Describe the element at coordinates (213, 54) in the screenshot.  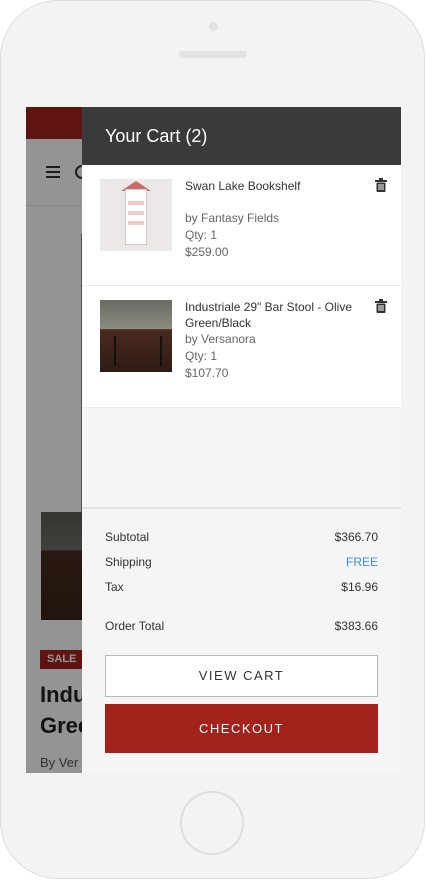
I see `speaker` at that location.